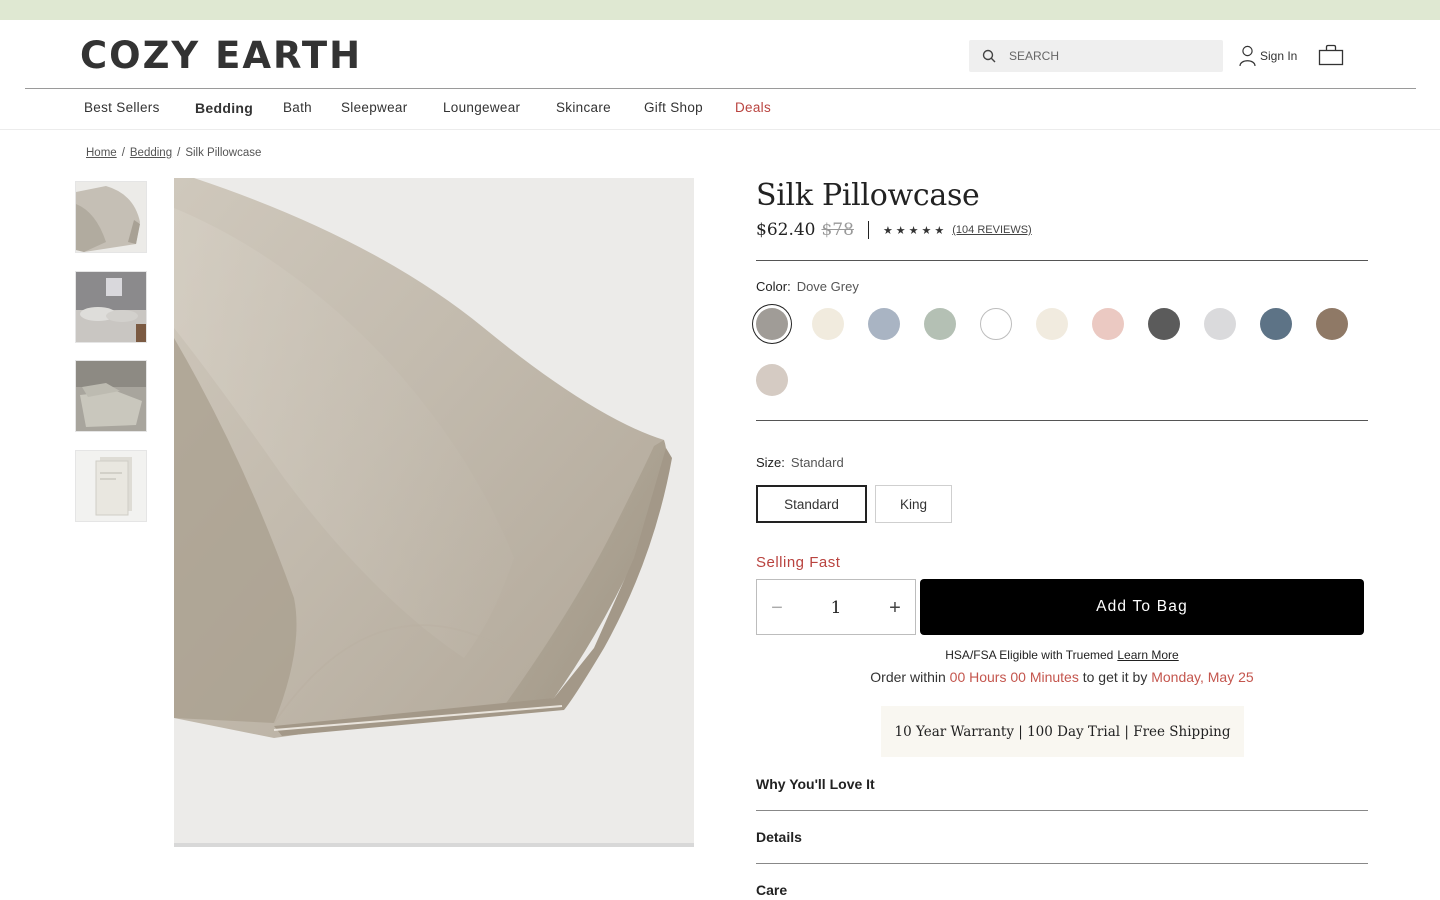 The image size is (1440, 900). What do you see at coordinates (151, 153) in the screenshot?
I see `breadcrumb-bedding: Bedding` at bounding box center [151, 153].